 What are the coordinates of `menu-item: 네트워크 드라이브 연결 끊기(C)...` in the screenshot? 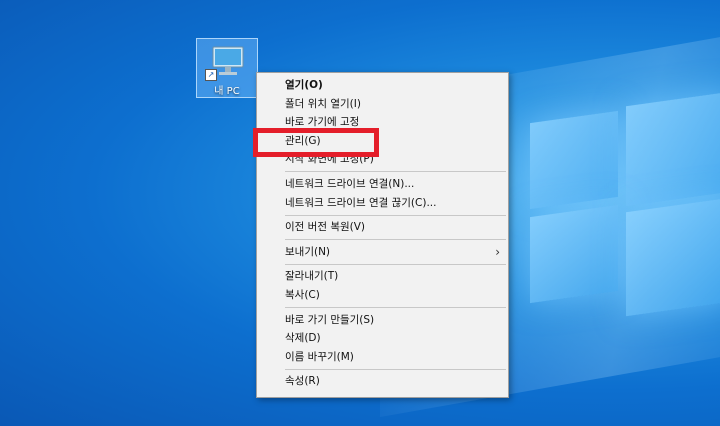 It's located at (382, 203).